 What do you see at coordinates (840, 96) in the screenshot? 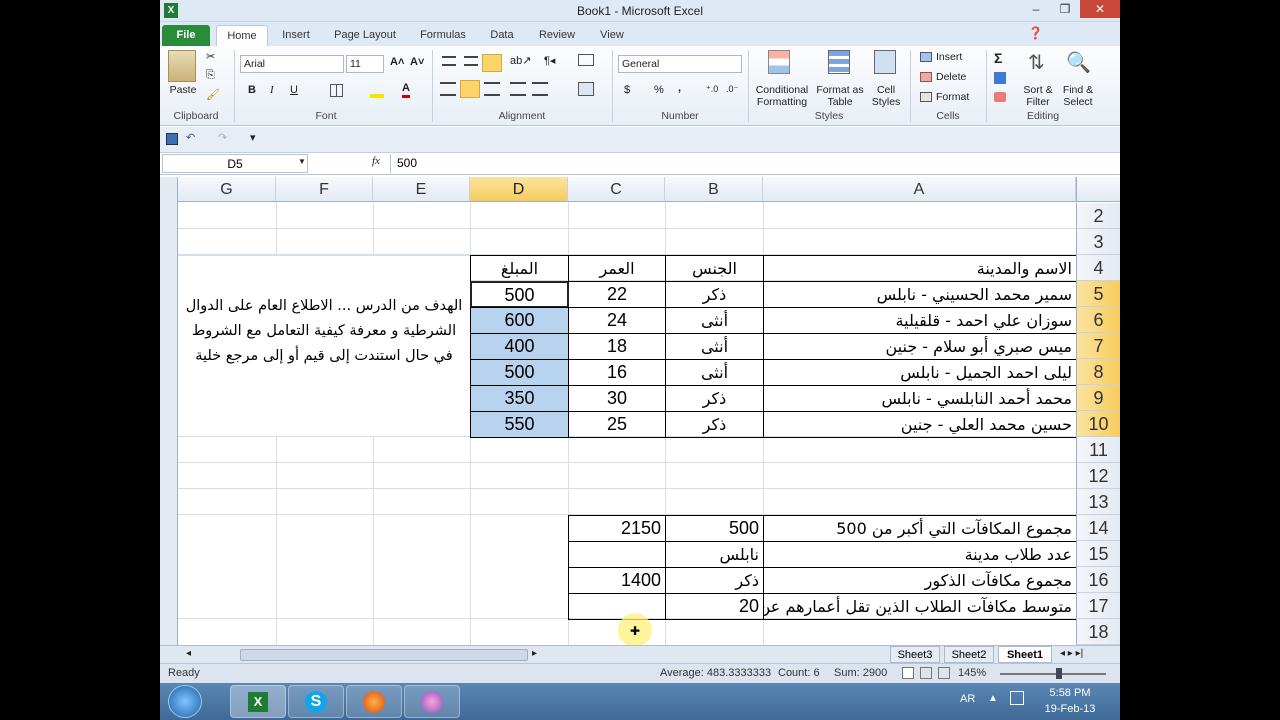
I see `format-as-table-button: Format as Table` at bounding box center [840, 96].